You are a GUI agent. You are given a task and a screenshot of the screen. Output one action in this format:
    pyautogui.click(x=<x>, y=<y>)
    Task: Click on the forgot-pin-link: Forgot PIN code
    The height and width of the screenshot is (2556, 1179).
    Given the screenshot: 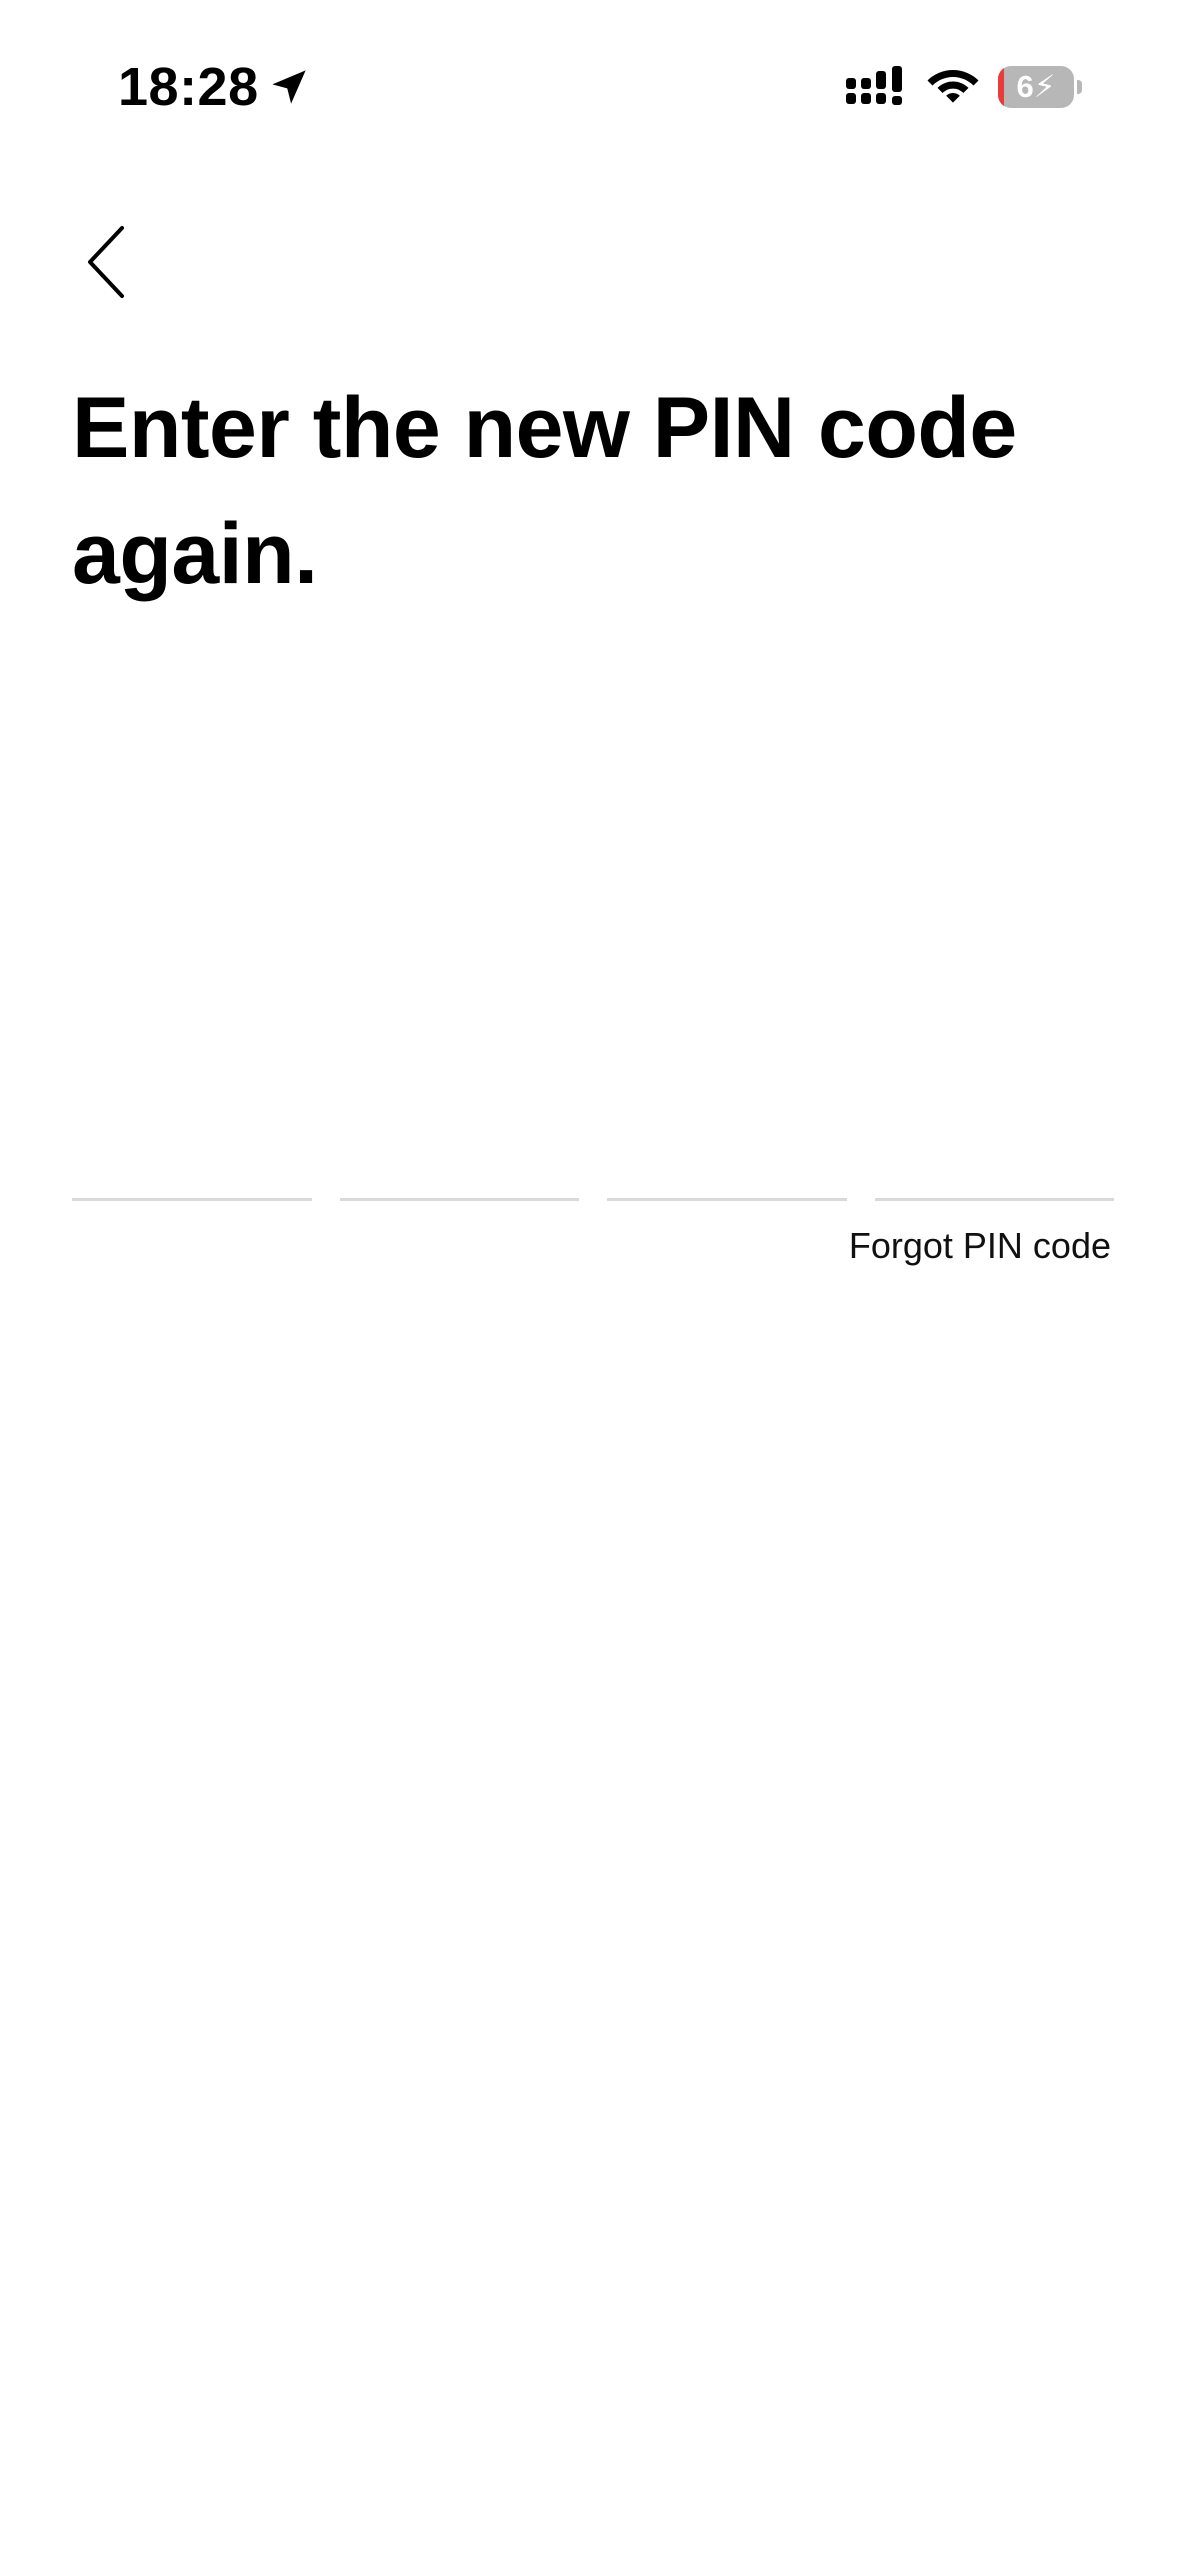 What is the action you would take?
    pyautogui.click(x=980, y=1246)
    